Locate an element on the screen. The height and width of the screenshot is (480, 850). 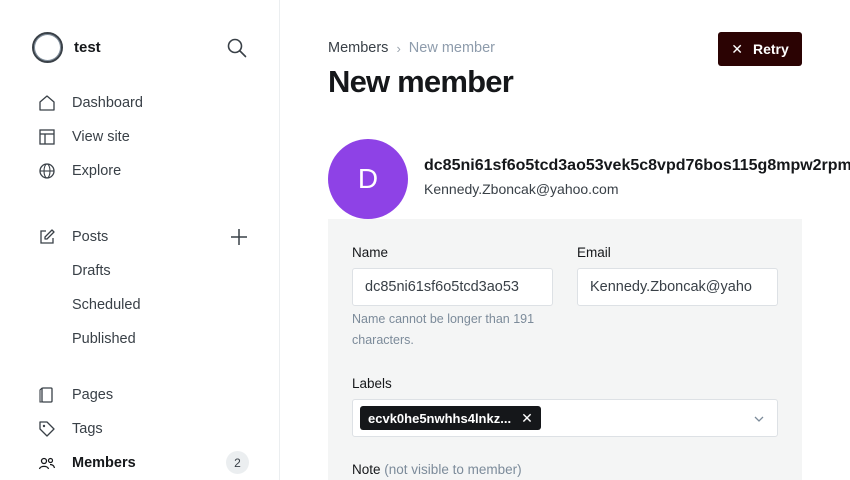
nav-pages-label: Pages is located at coordinates (93, 395).